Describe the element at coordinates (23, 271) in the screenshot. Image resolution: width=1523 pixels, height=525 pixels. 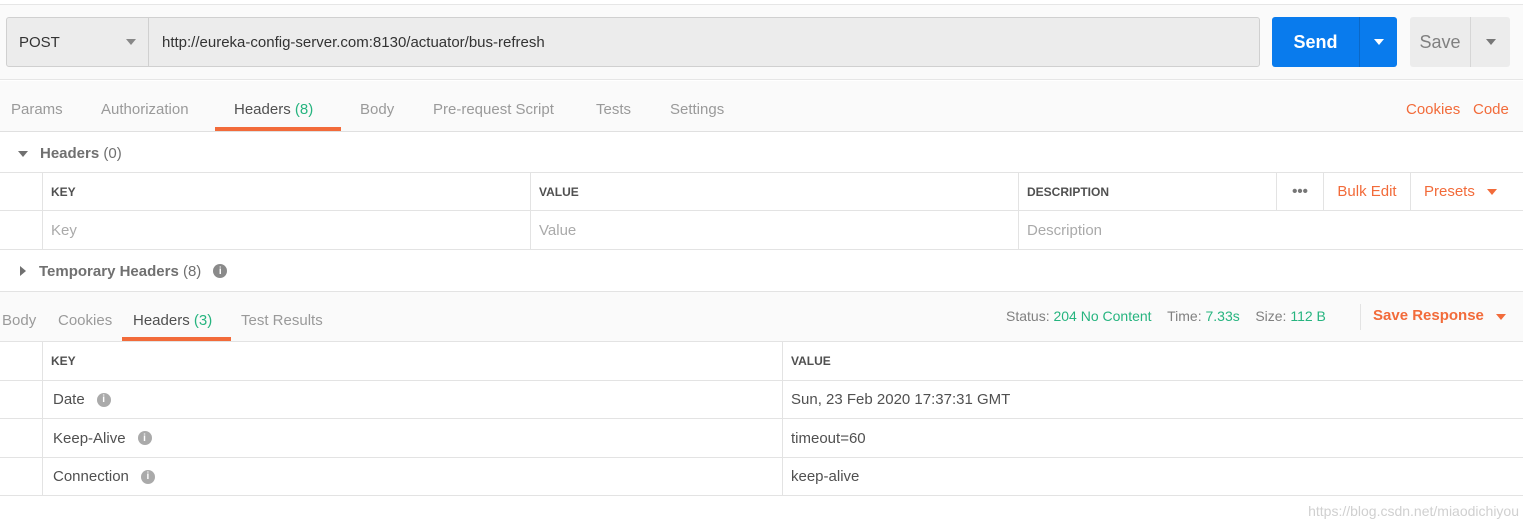
I see `caret-right-icon` at that location.